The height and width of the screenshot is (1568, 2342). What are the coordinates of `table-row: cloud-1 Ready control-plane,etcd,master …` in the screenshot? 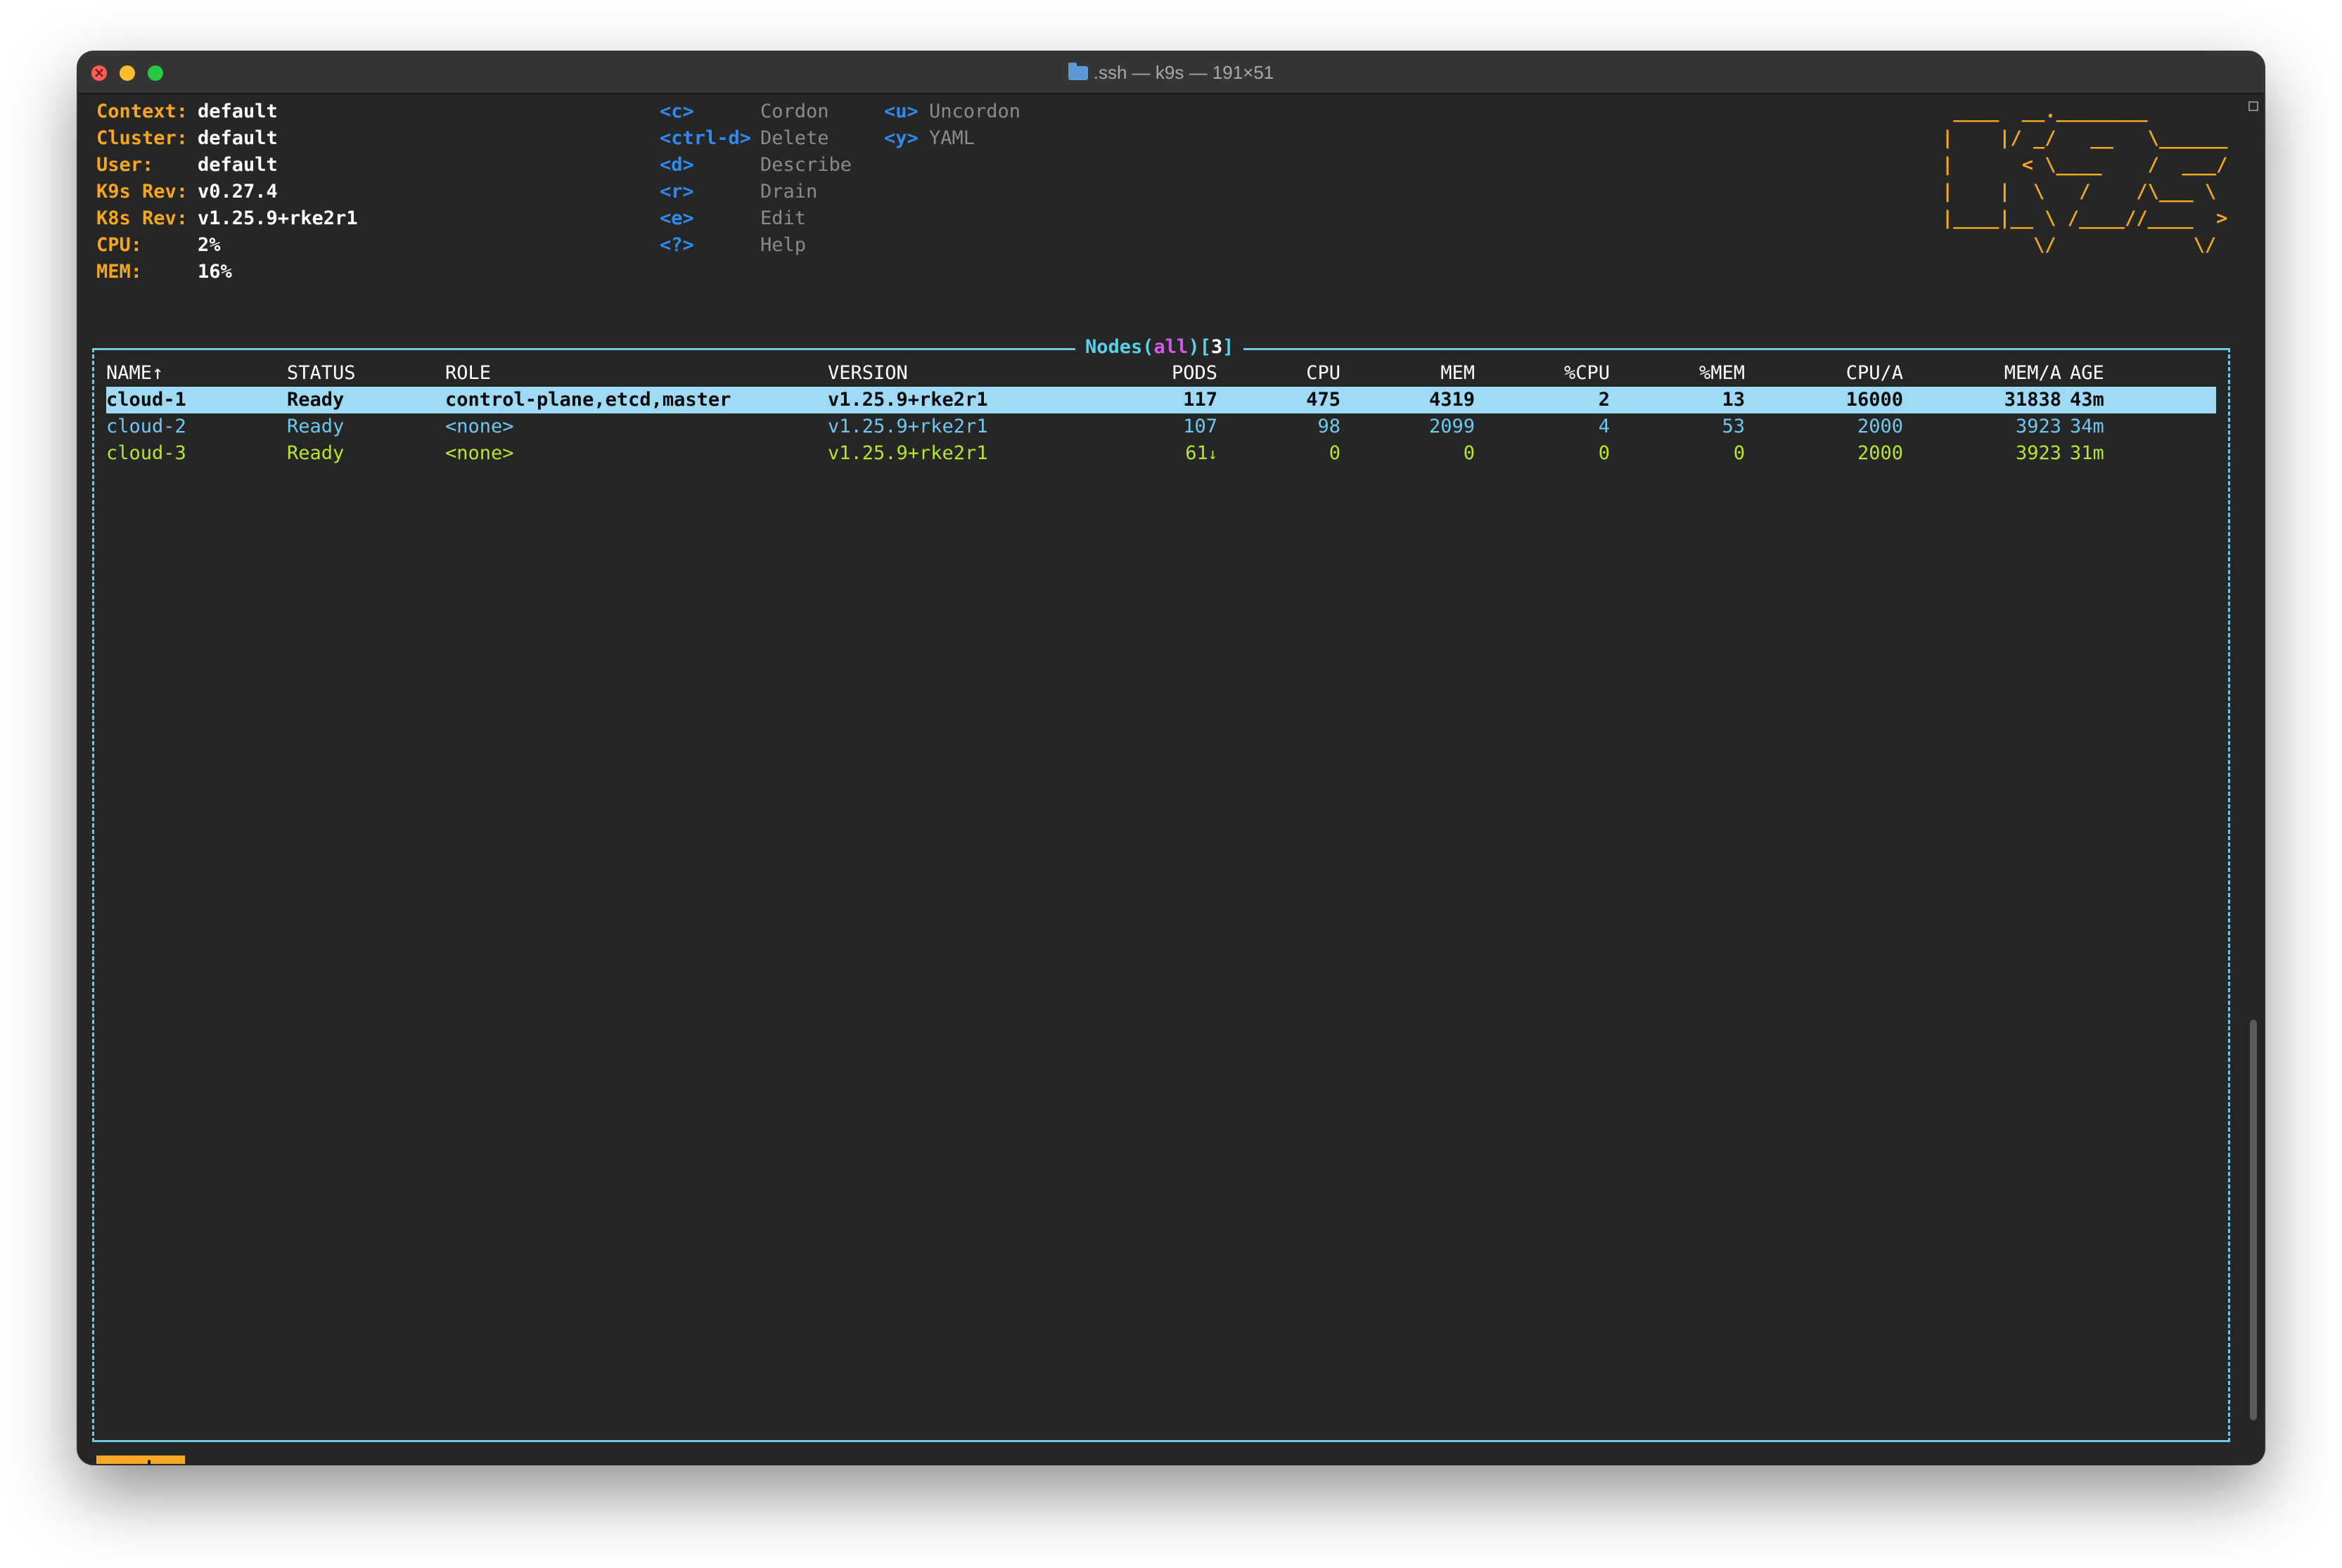 It's located at (1161, 400).